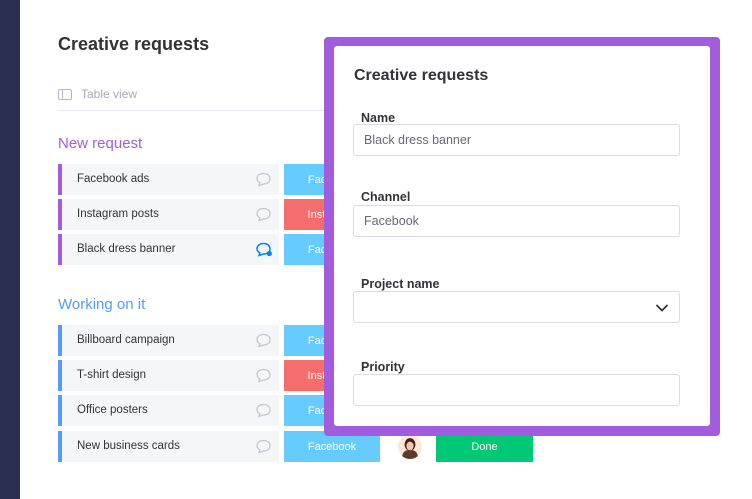 Image resolution: width=752 pixels, height=499 pixels. I want to click on item-cell: New business cards, so click(168, 446).